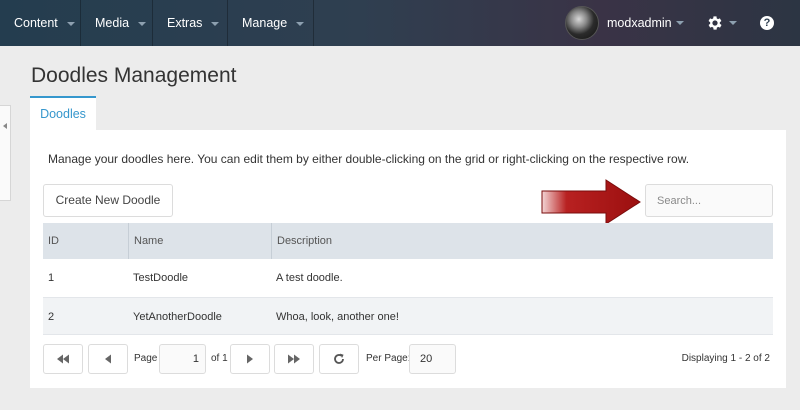  Describe the element at coordinates (219, 358) in the screenshot. I see `page-count-label: of 1` at that location.